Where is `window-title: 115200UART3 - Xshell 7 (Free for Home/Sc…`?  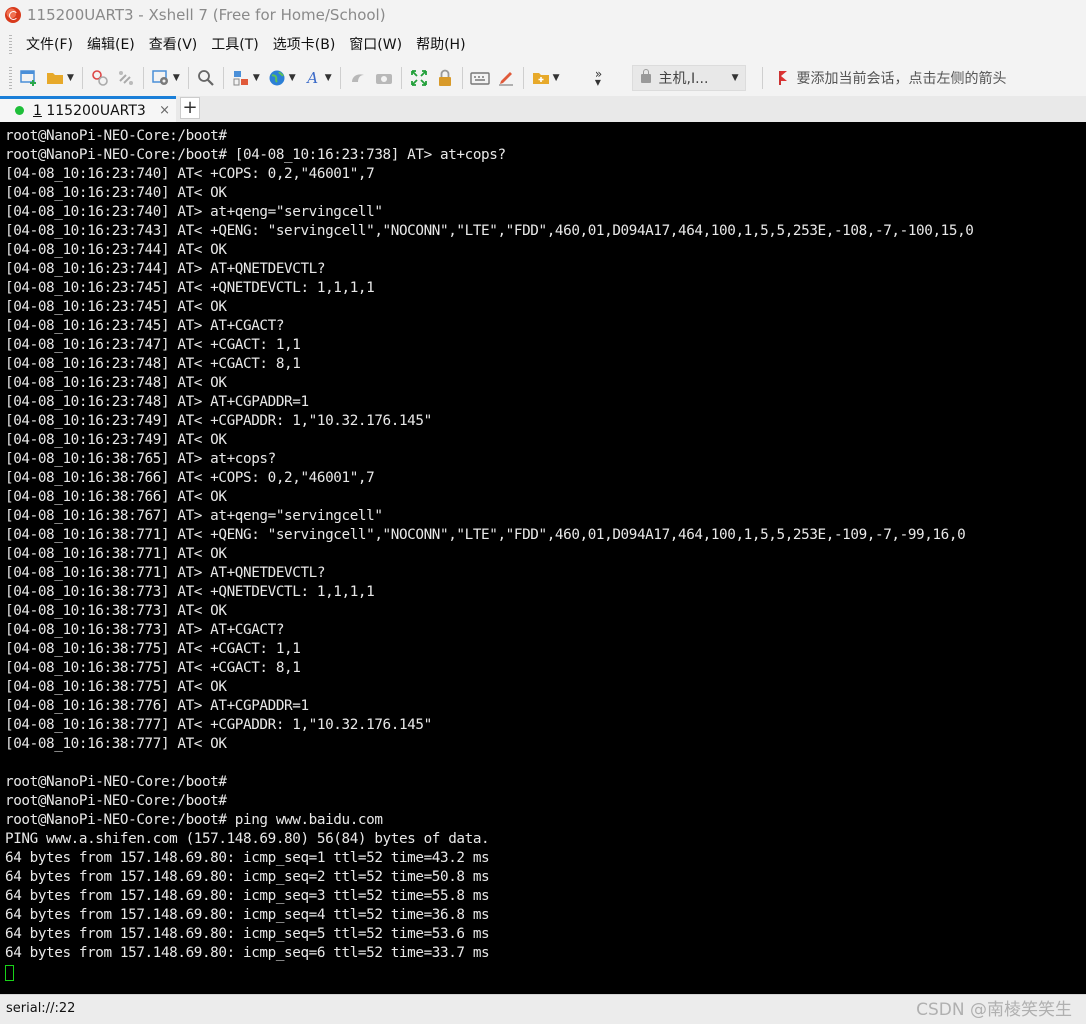
window-title: 115200UART3 - Xshell 7 (Free for Home/Sc… is located at coordinates (206, 15).